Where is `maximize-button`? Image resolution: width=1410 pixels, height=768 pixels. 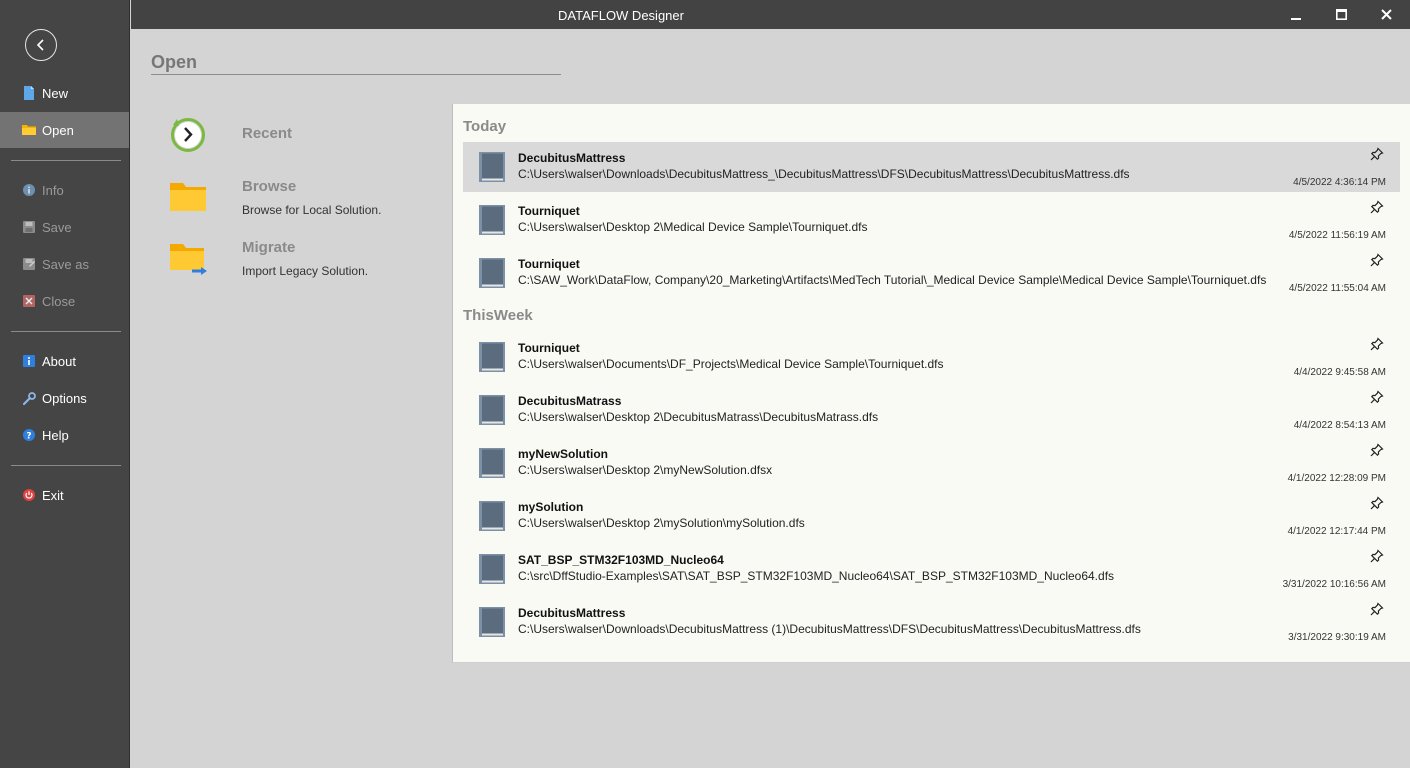 maximize-button is located at coordinates (1341, 14).